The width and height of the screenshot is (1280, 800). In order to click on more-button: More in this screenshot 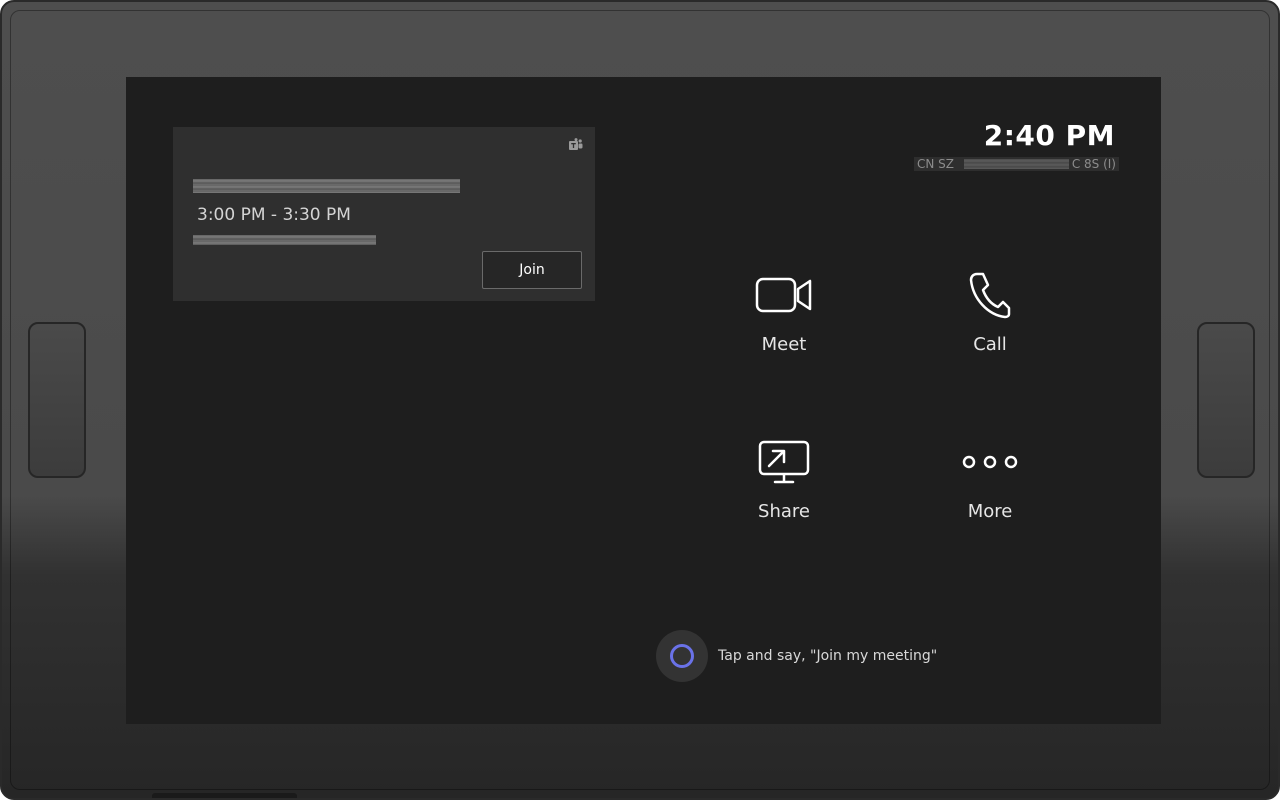, I will do `click(990, 492)`.